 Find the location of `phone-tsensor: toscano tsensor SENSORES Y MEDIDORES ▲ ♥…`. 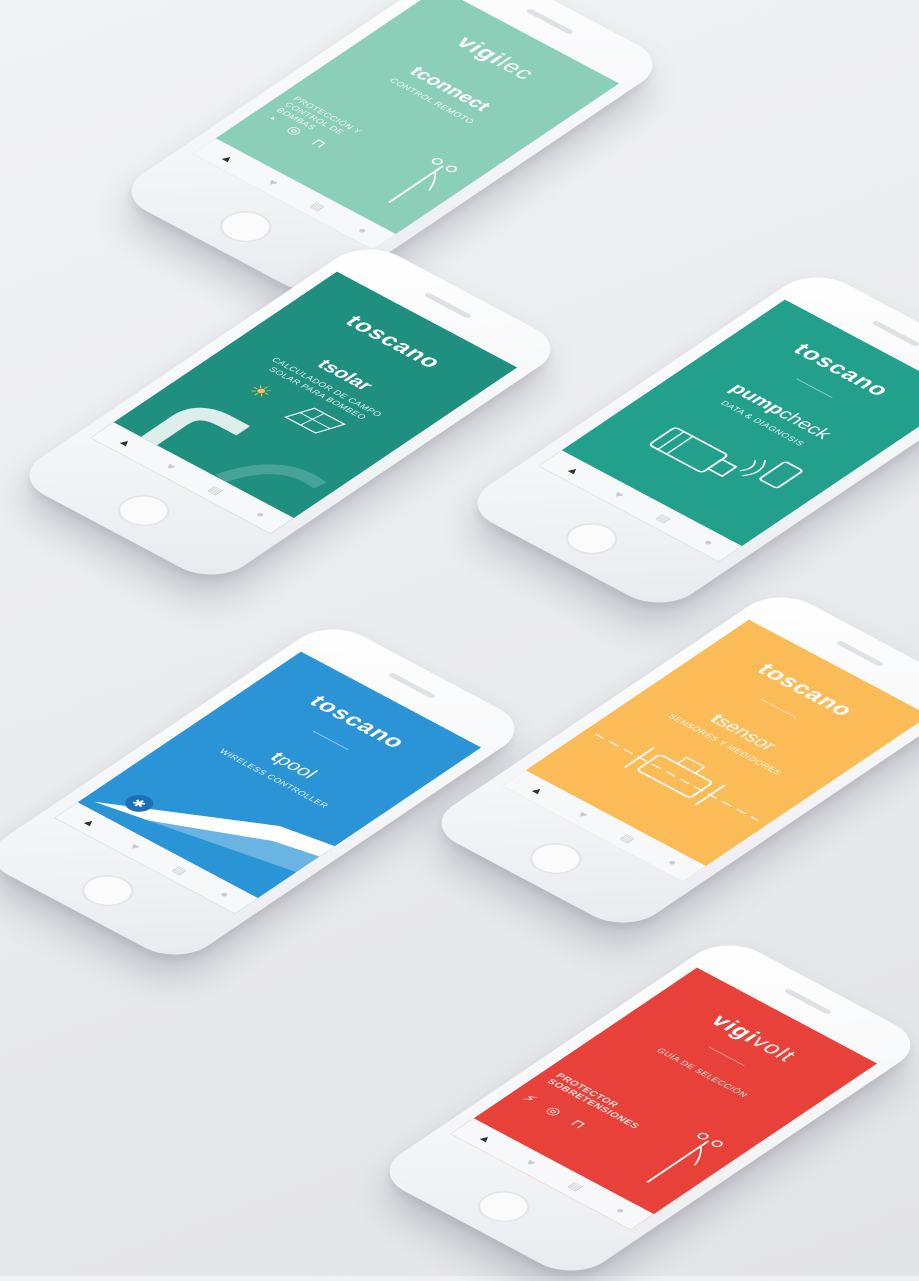

phone-tsensor: toscano tsensor SENSORES Y MEDIDORES ▲ ♥… is located at coordinates (671, 760).